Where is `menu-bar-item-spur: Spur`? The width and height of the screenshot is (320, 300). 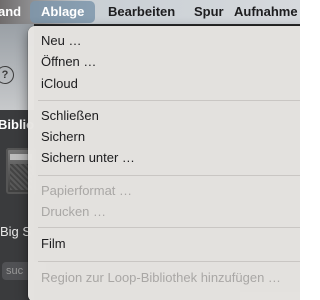
menu-bar-item-spur: Spur is located at coordinates (209, 12).